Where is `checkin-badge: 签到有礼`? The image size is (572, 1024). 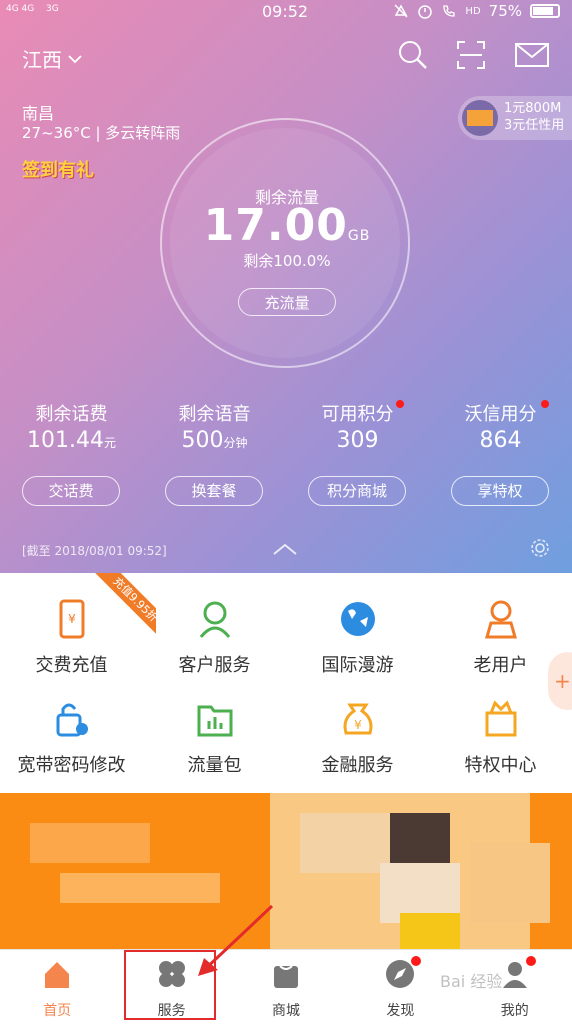 checkin-badge: 签到有礼 is located at coordinates (59, 171).